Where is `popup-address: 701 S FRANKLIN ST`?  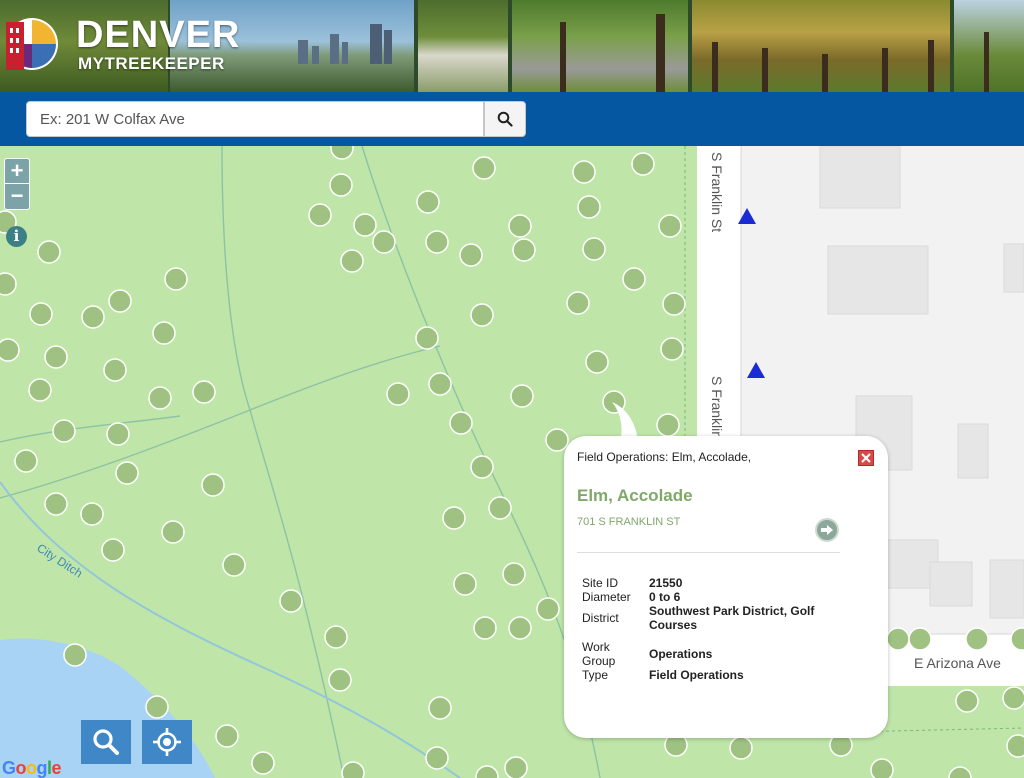
popup-address: 701 S FRANKLIN ST is located at coordinates (629, 522).